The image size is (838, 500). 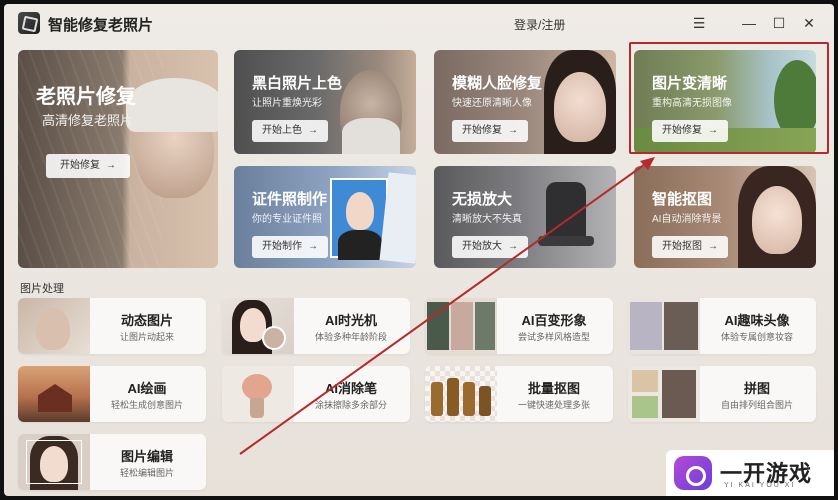 I want to click on gamepad-icon, so click(x=693, y=473).